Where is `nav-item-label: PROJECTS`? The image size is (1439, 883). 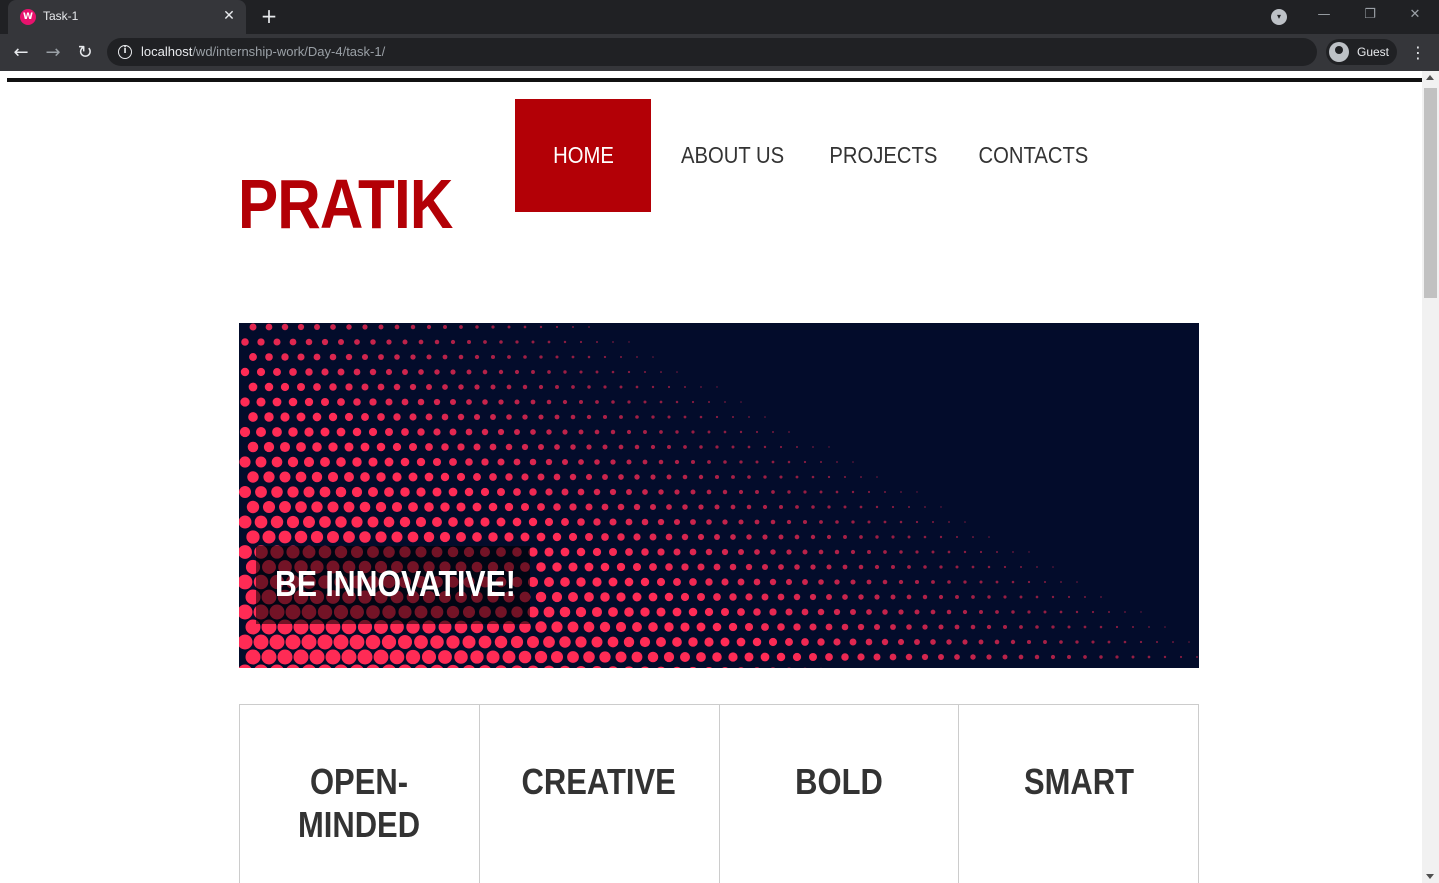 nav-item-label: PROJECTS is located at coordinates (883, 155).